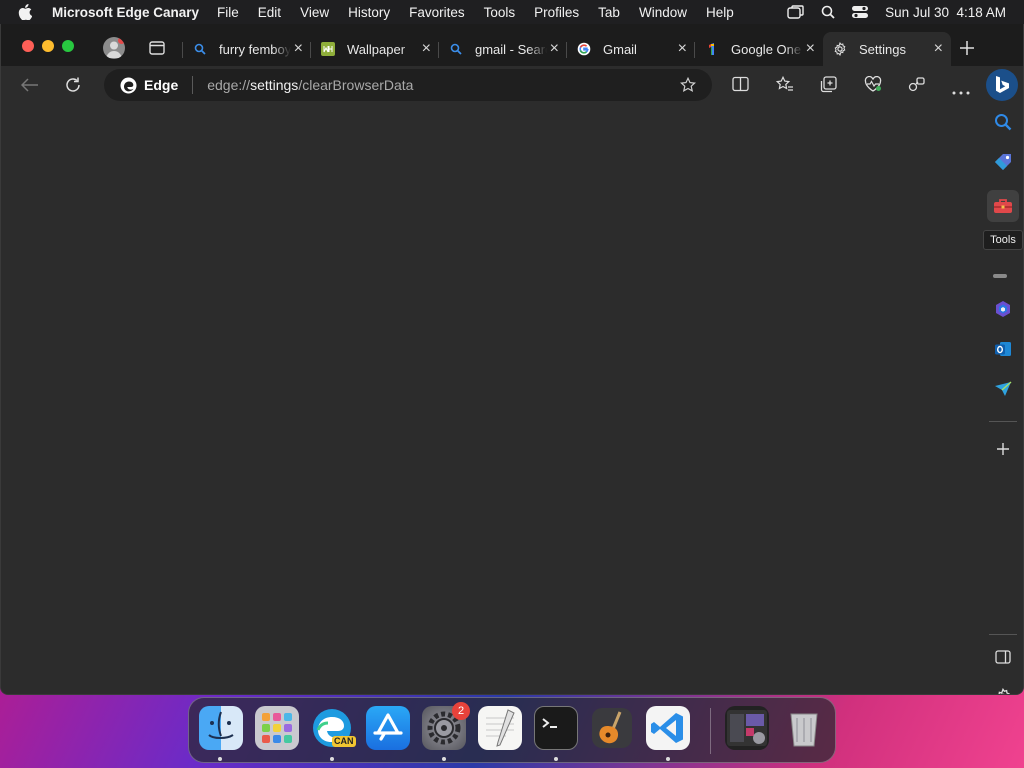 The width and height of the screenshot is (1024, 768). Describe the element at coordinates (584, 49) in the screenshot. I see `google-icon` at that location.